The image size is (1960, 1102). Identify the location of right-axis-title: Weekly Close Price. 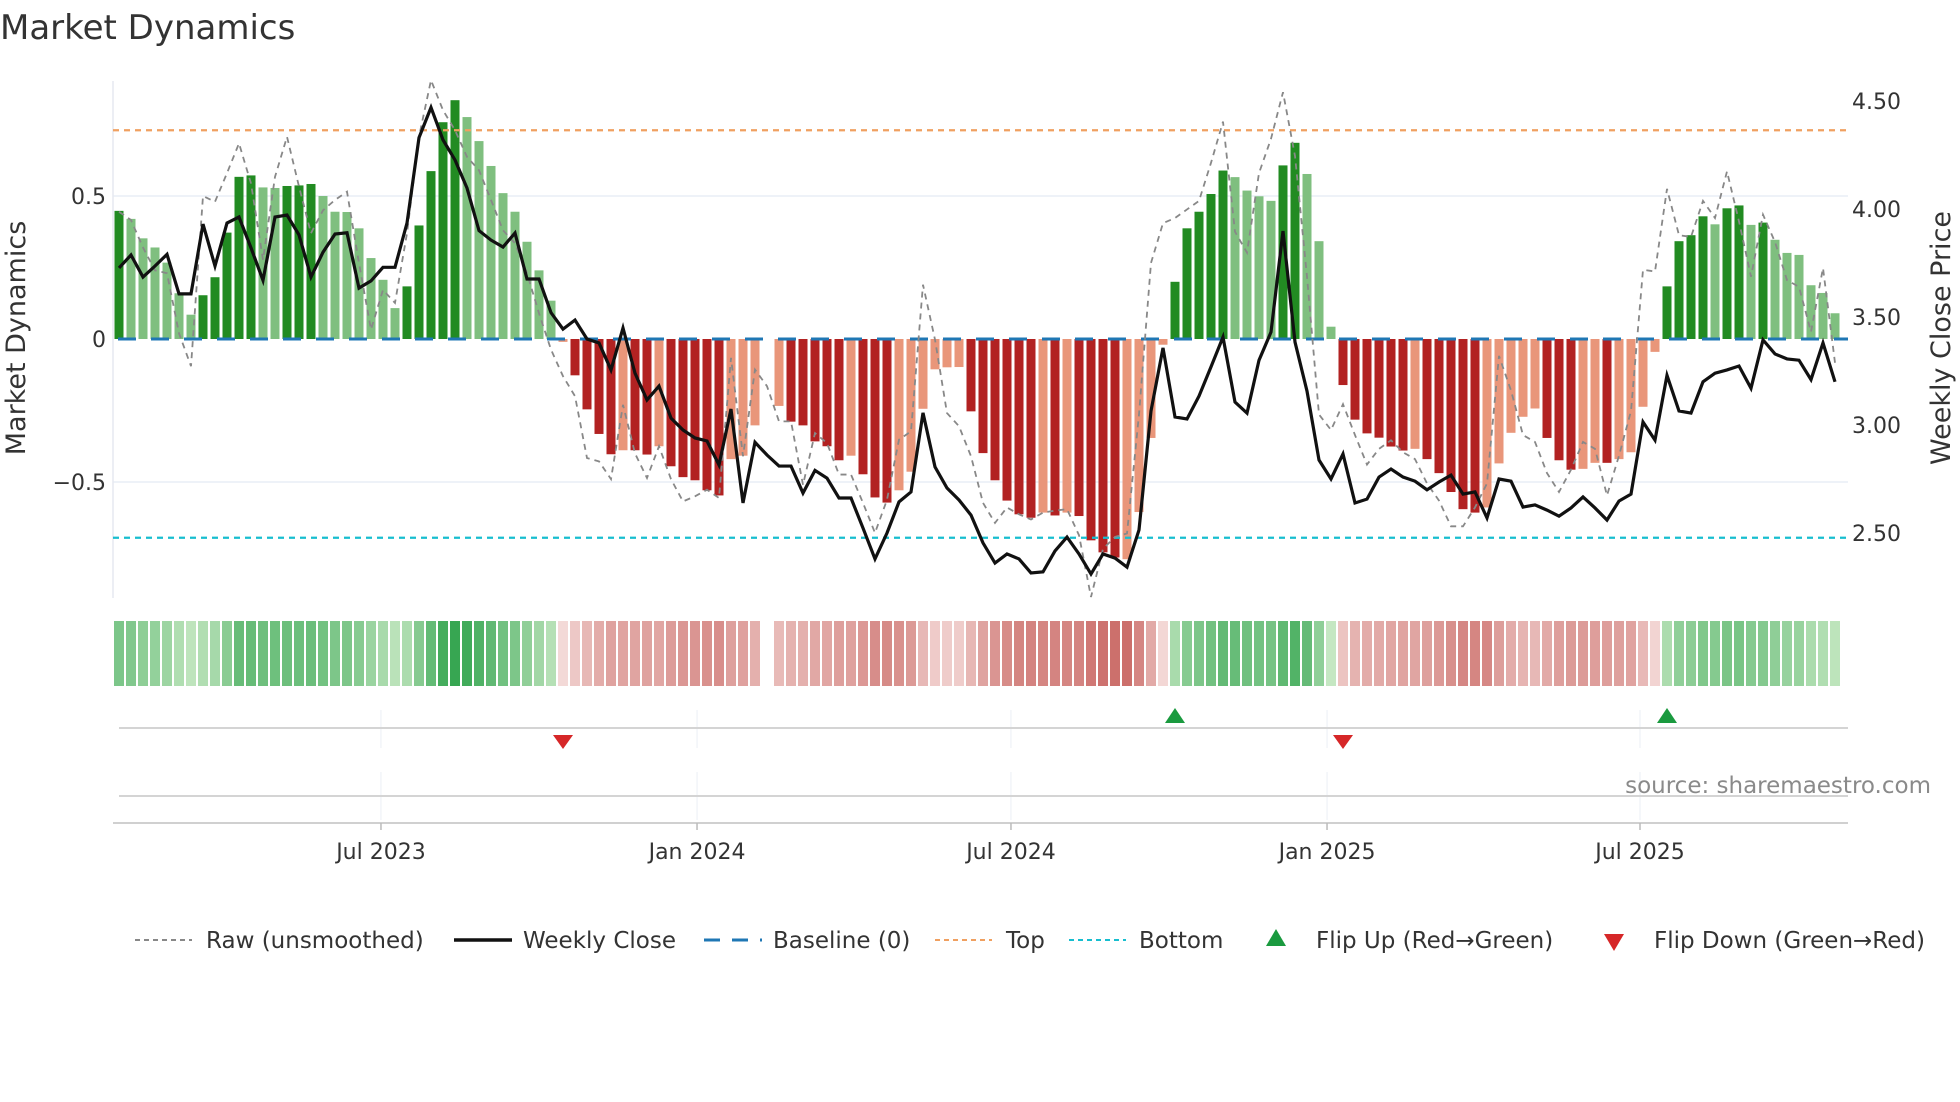
(1941, 338).